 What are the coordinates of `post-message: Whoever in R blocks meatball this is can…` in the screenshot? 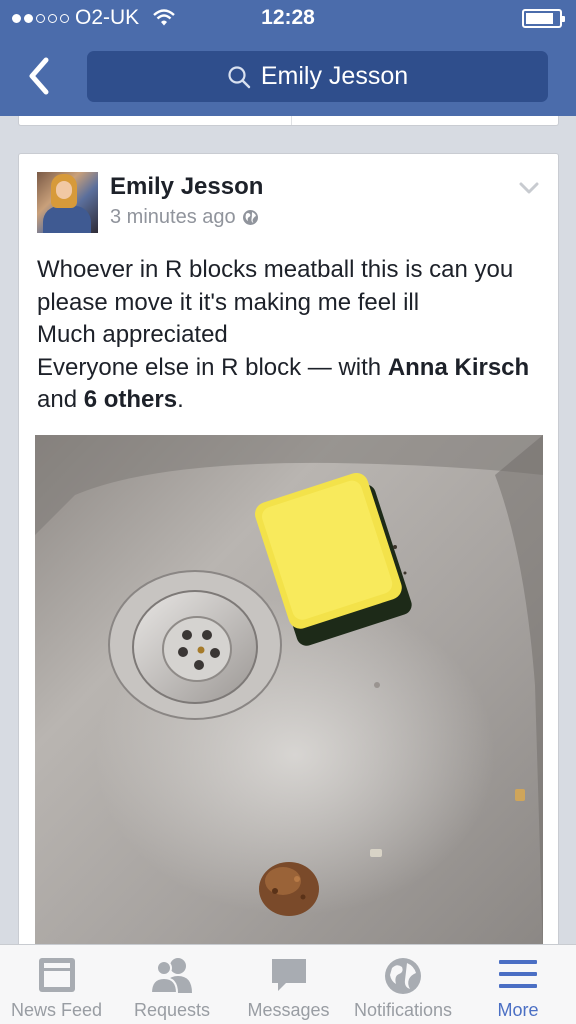 It's located at (292, 335).